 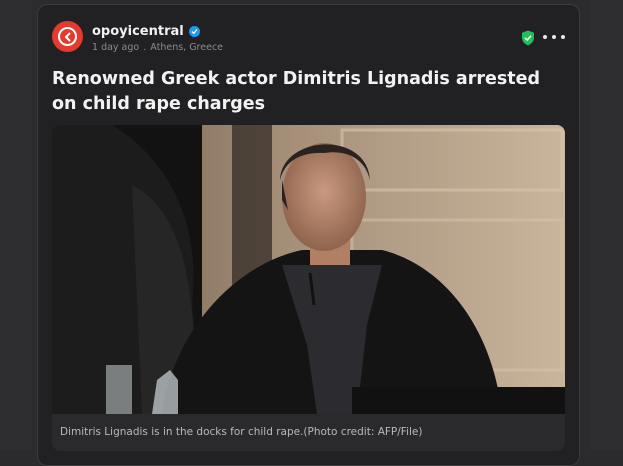 I want to click on post-meta: 1 day ago . Athens, Greece, so click(x=157, y=47).